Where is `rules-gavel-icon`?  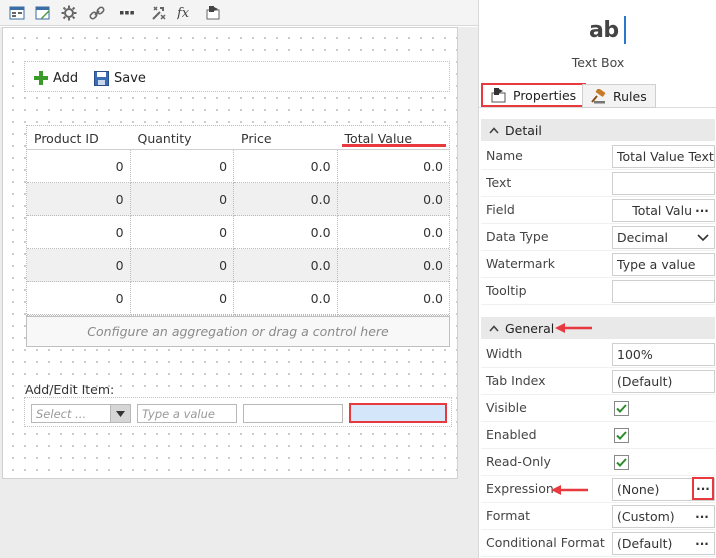
rules-gavel-icon is located at coordinates (598, 95).